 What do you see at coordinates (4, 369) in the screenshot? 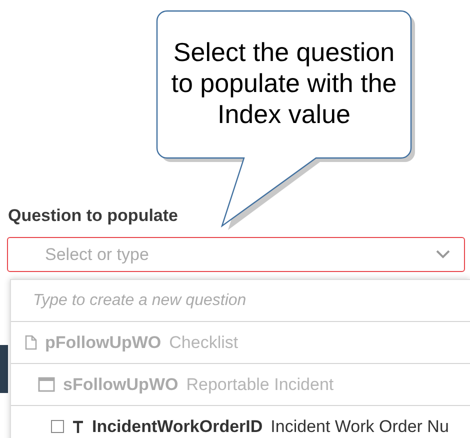
I see `panel-edge` at bounding box center [4, 369].